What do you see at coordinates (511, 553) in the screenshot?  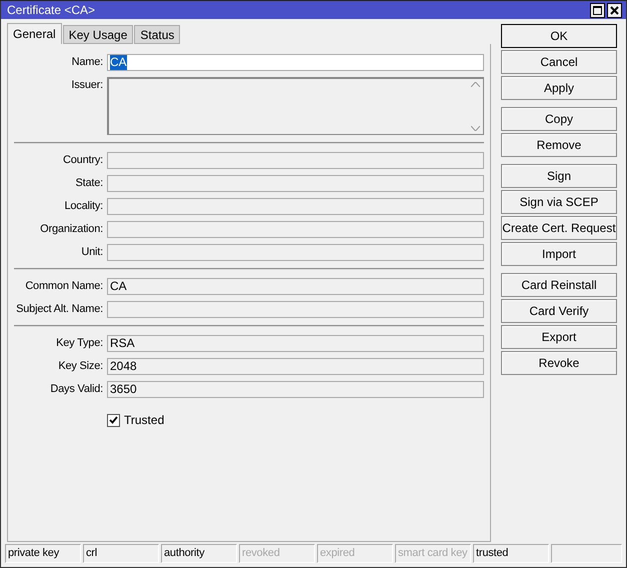 I see `status-cell: trusted` at bounding box center [511, 553].